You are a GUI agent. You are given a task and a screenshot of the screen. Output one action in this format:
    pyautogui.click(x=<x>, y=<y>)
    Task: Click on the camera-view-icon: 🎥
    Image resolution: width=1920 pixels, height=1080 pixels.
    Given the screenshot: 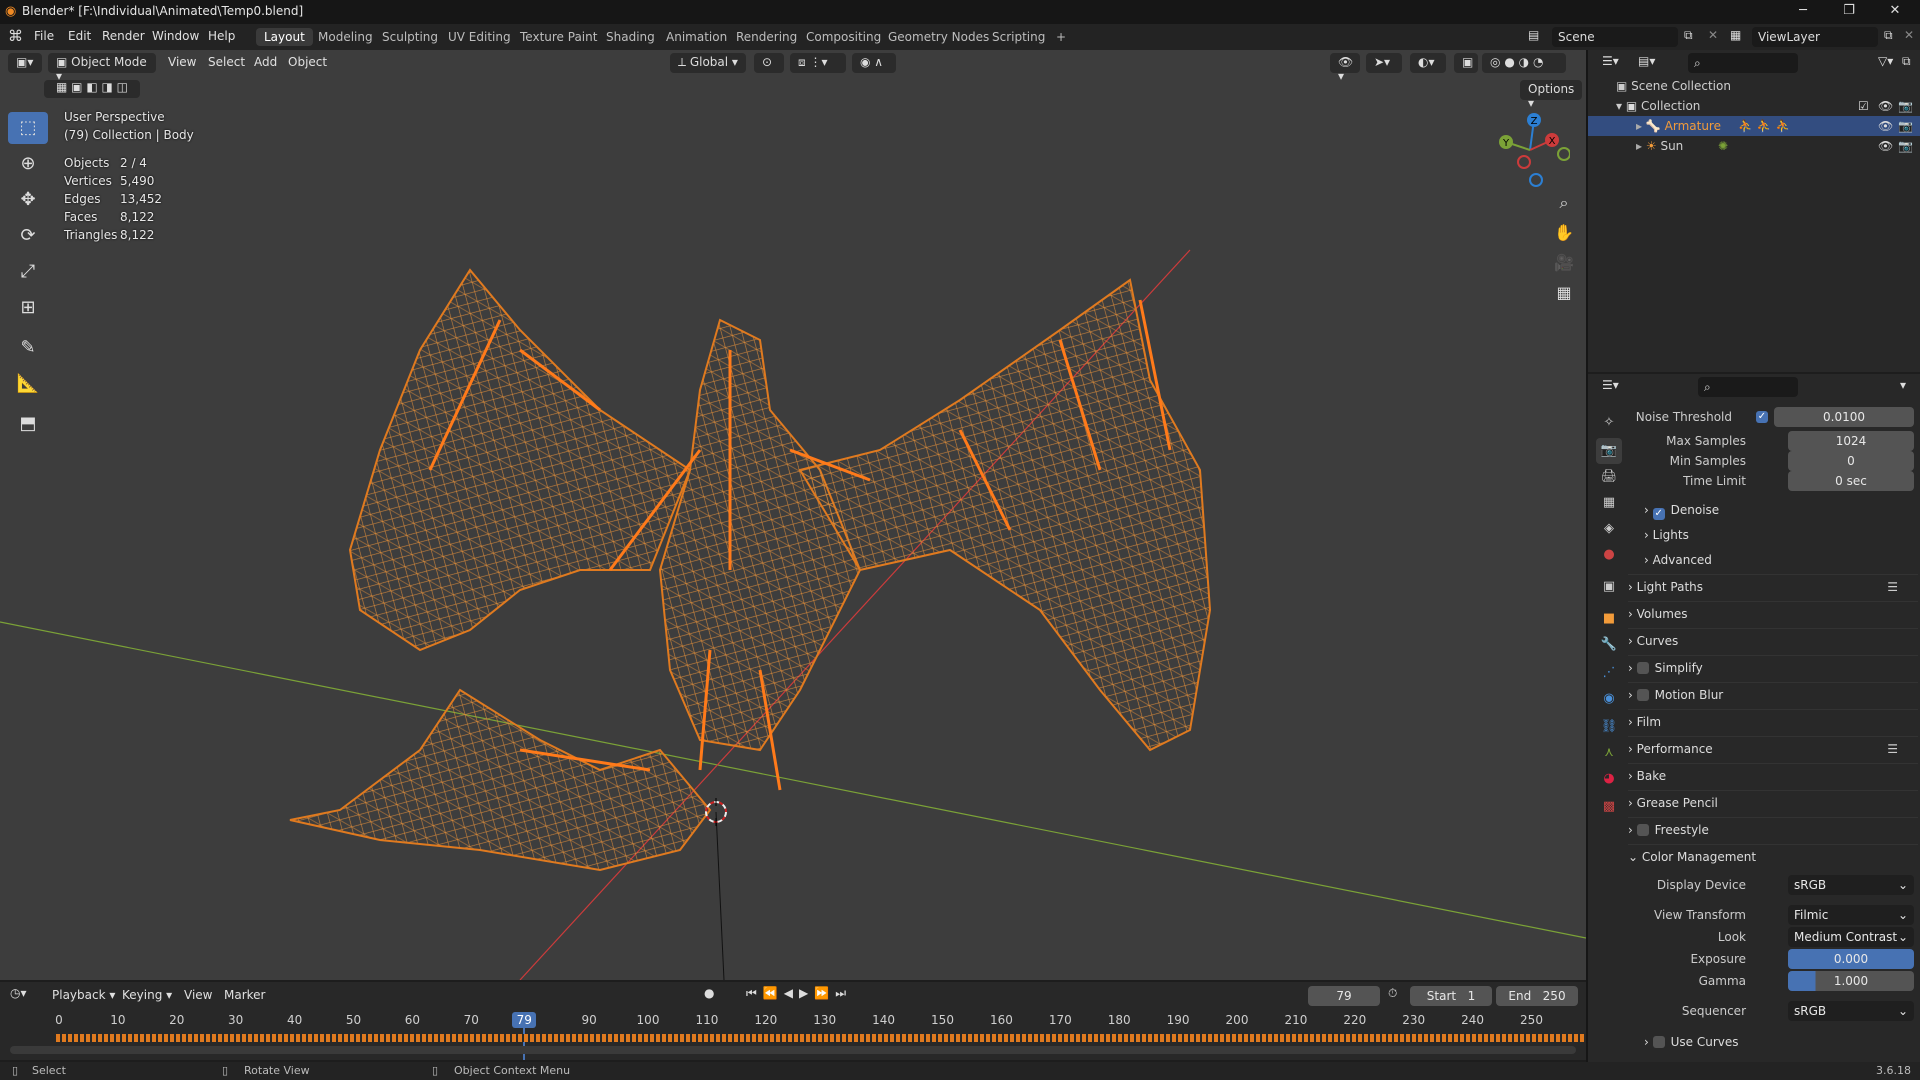 What is the action you would take?
    pyautogui.click(x=1564, y=263)
    